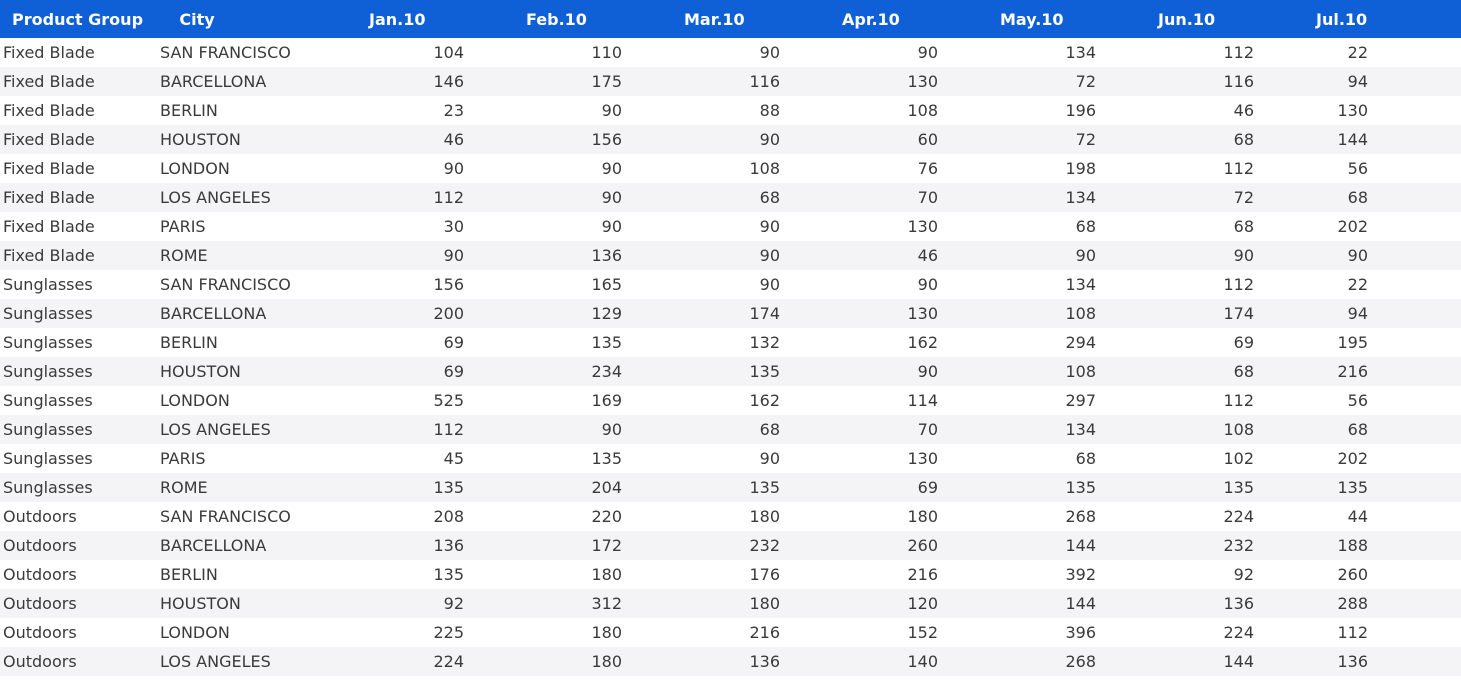  What do you see at coordinates (764, 545) in the screenshot?
I see `cell-mar: 232` at bounding box center [764, 545].